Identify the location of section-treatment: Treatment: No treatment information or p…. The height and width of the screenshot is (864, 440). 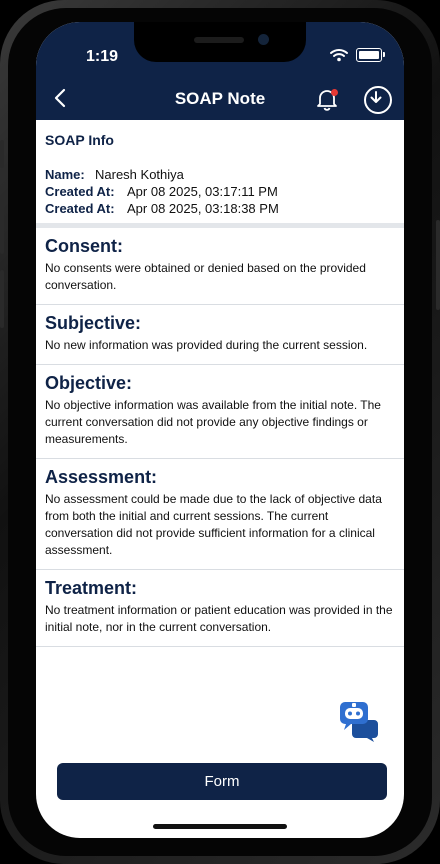
(220, 608).